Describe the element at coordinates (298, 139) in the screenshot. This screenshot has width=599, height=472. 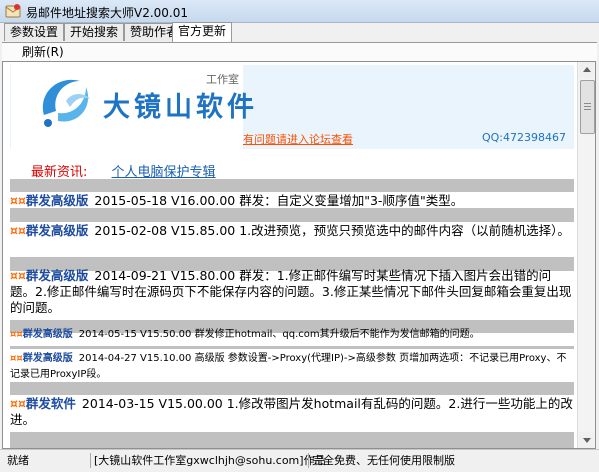
I see `forum-link: 有问题请进入论坛查看` at that location.